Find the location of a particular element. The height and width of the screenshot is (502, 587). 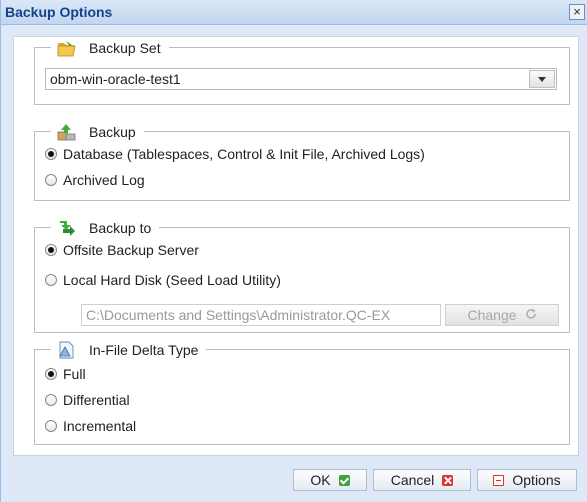

radio-archived-log-label: Archived Log is located at coordinates (104, 180).